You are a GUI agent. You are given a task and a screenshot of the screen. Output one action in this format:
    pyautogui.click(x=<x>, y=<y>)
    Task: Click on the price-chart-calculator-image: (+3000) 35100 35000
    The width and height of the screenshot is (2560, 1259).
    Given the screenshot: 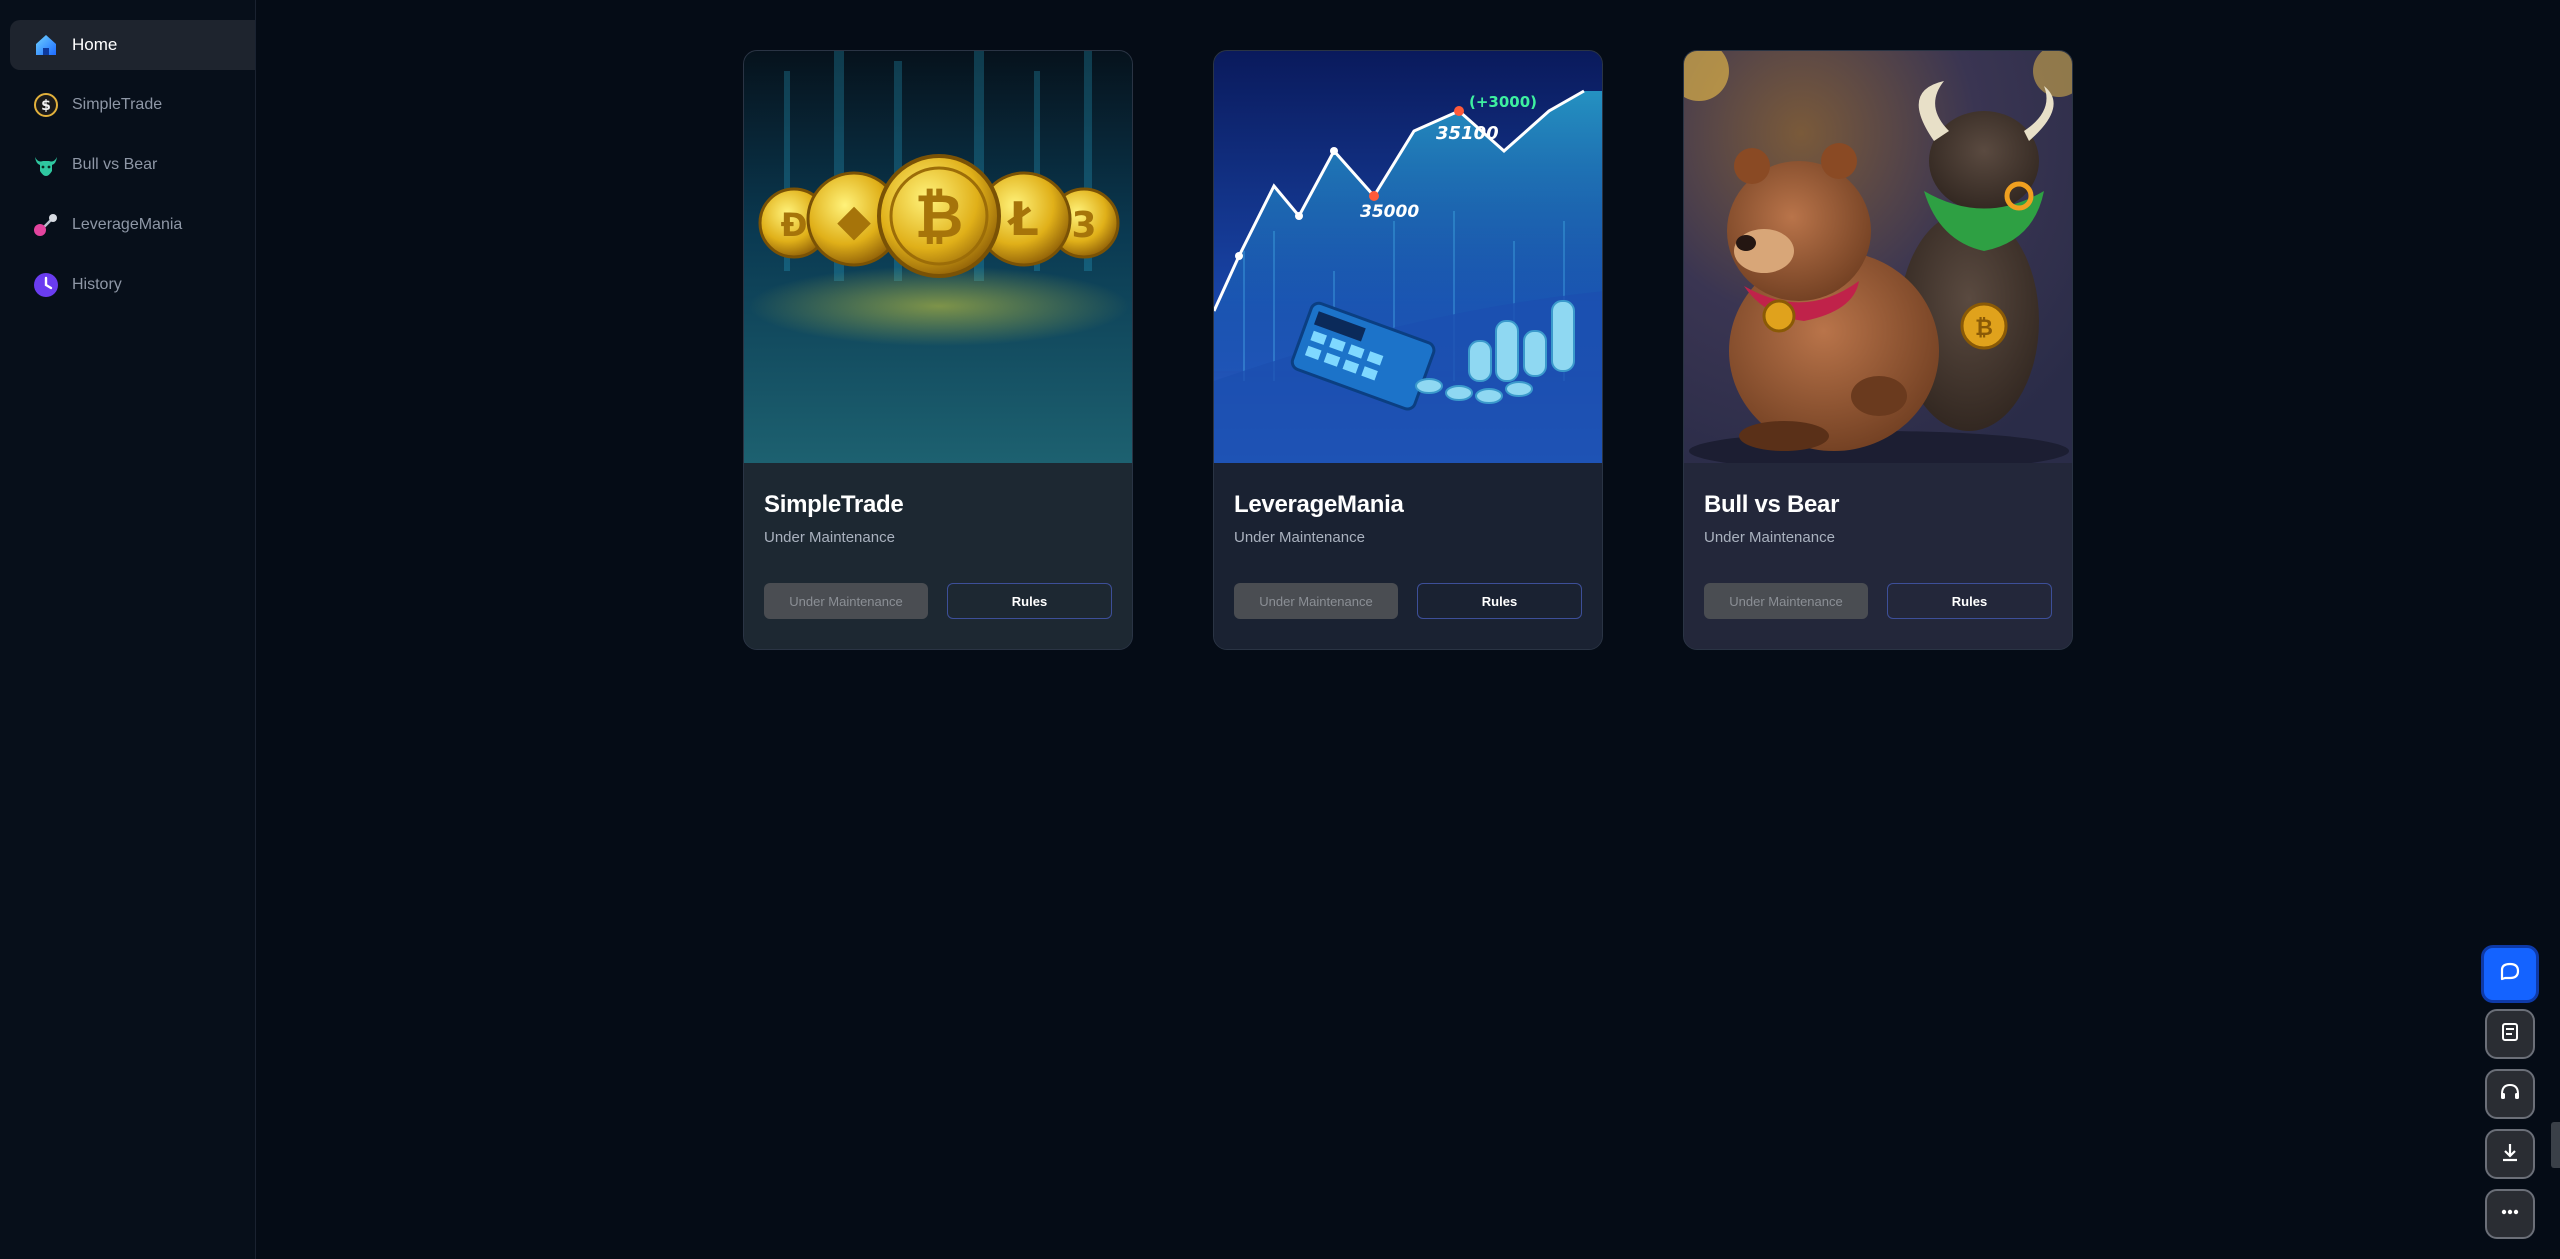 What is the action you would take?
    pyautogui.click(x=1408, y=257)
    